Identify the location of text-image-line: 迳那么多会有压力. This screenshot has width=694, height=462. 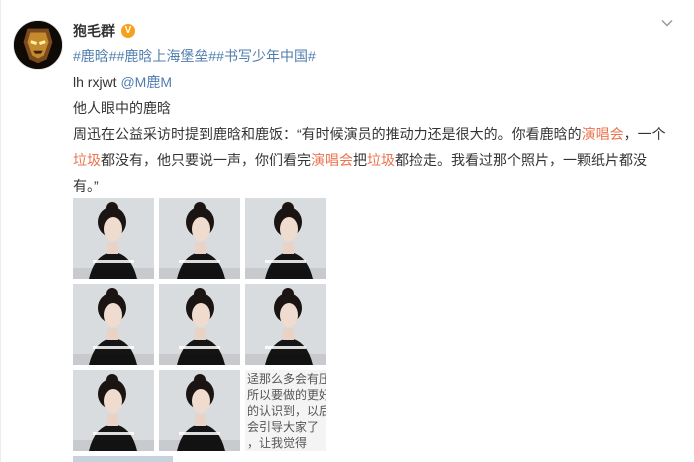
(286, 379).